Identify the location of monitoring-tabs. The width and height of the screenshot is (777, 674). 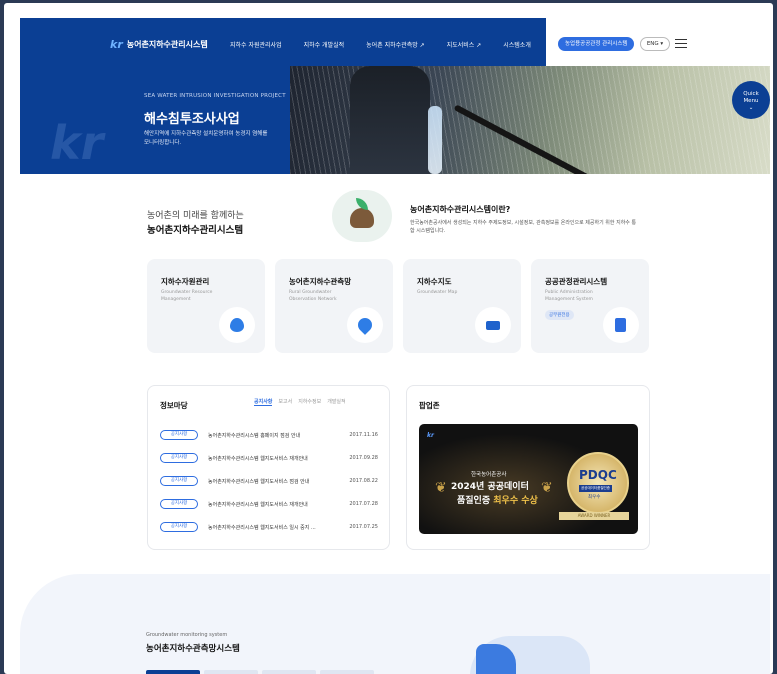
(260, 672).